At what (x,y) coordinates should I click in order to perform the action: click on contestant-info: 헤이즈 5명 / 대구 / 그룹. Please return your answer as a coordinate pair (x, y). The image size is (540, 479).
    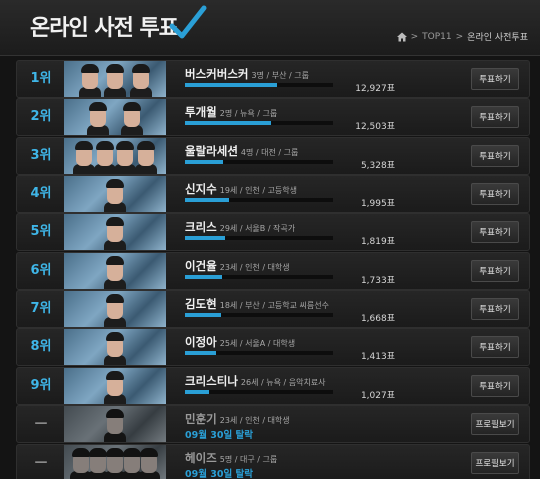
    Looking at the image, I should click on (231, 458).